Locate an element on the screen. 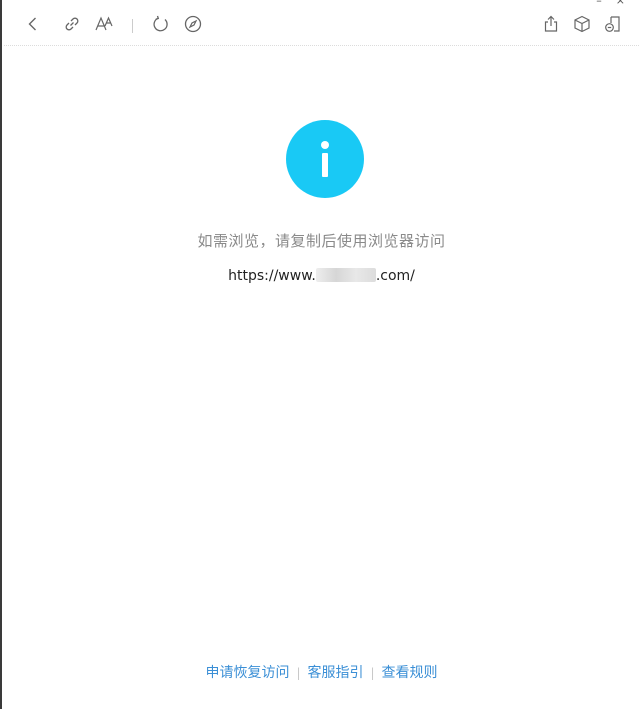 The height and width of the screenshot is (709, 639). cube-icon is located at coordinates (582, 24).